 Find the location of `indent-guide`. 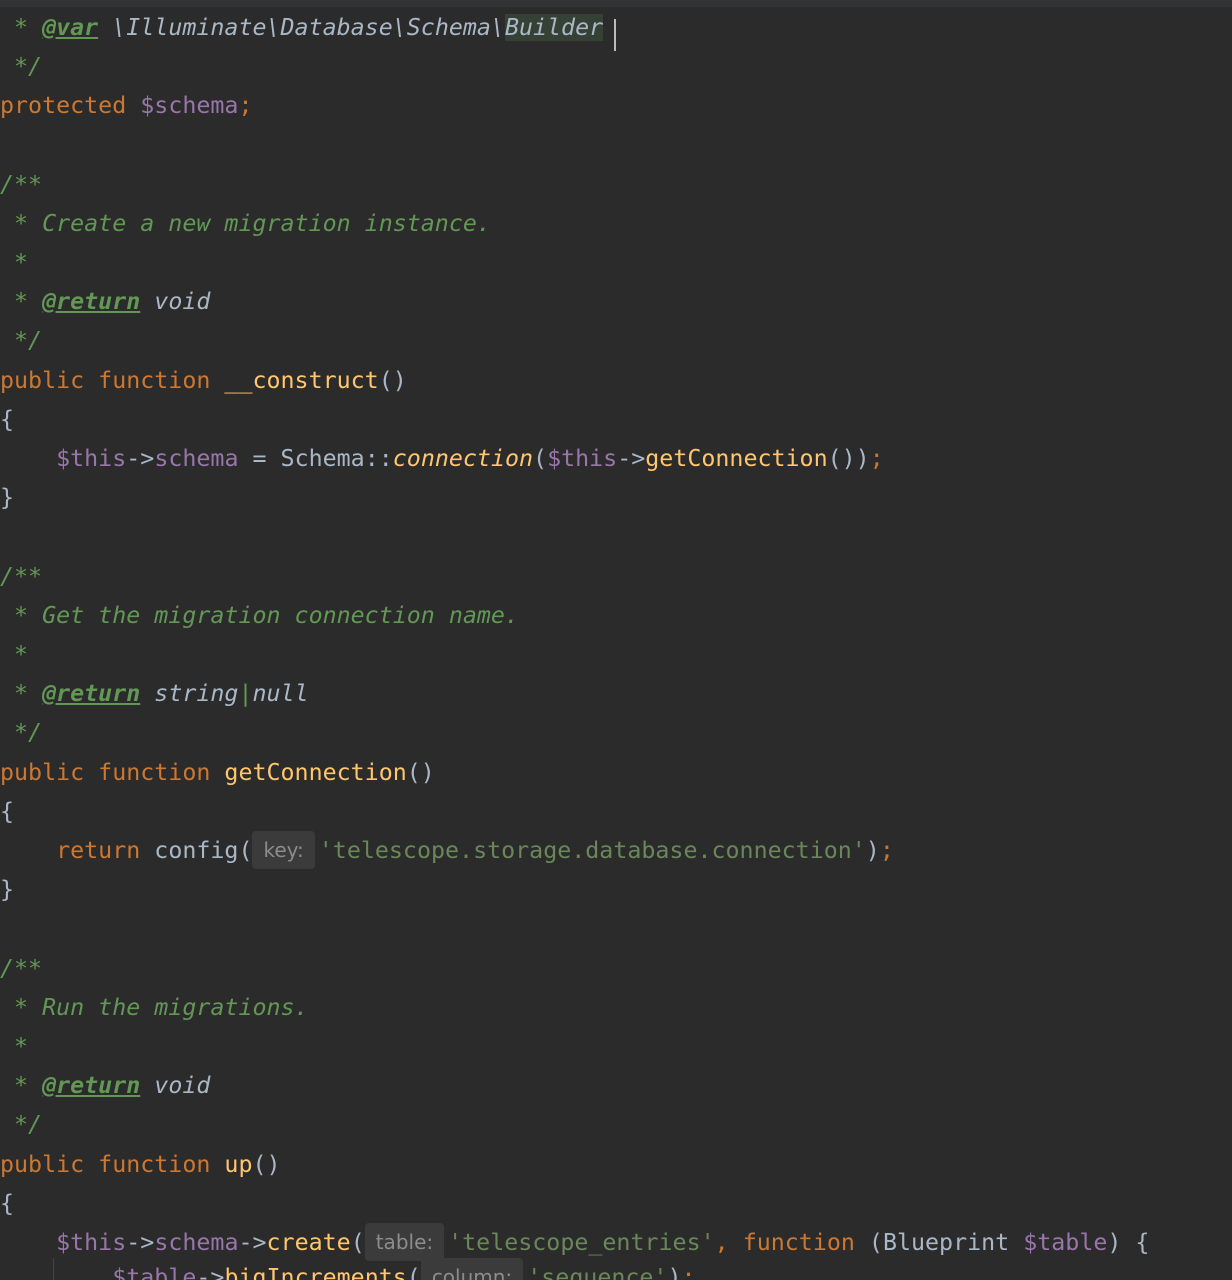

indent-guide is located at coordinates (53, 1269).